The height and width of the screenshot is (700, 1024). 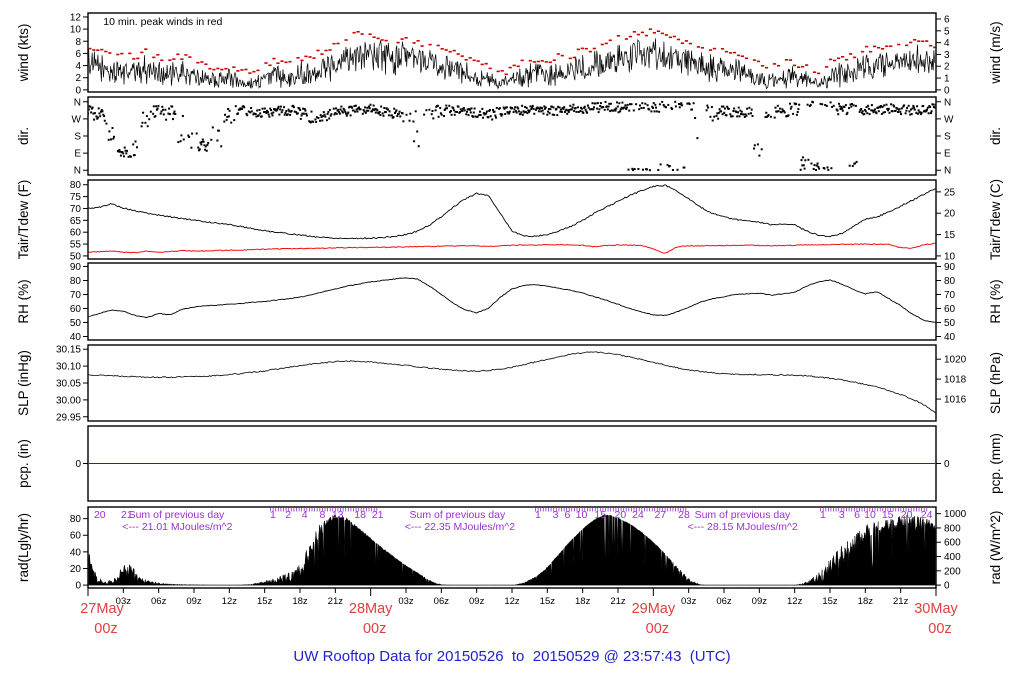 I want to click on rh-left-tick-label: 50, so click(x=76, y=323).